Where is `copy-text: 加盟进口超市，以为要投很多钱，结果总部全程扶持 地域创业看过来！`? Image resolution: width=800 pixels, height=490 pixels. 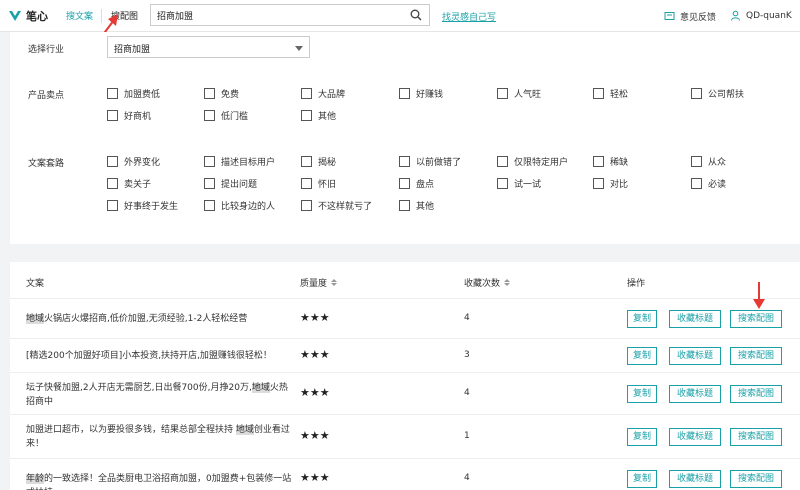
copy-text: 加盟进口超市，以为要投很多钱，结果总部全程扶持 地域创业看过来！ is located at coordinates (159, 437).